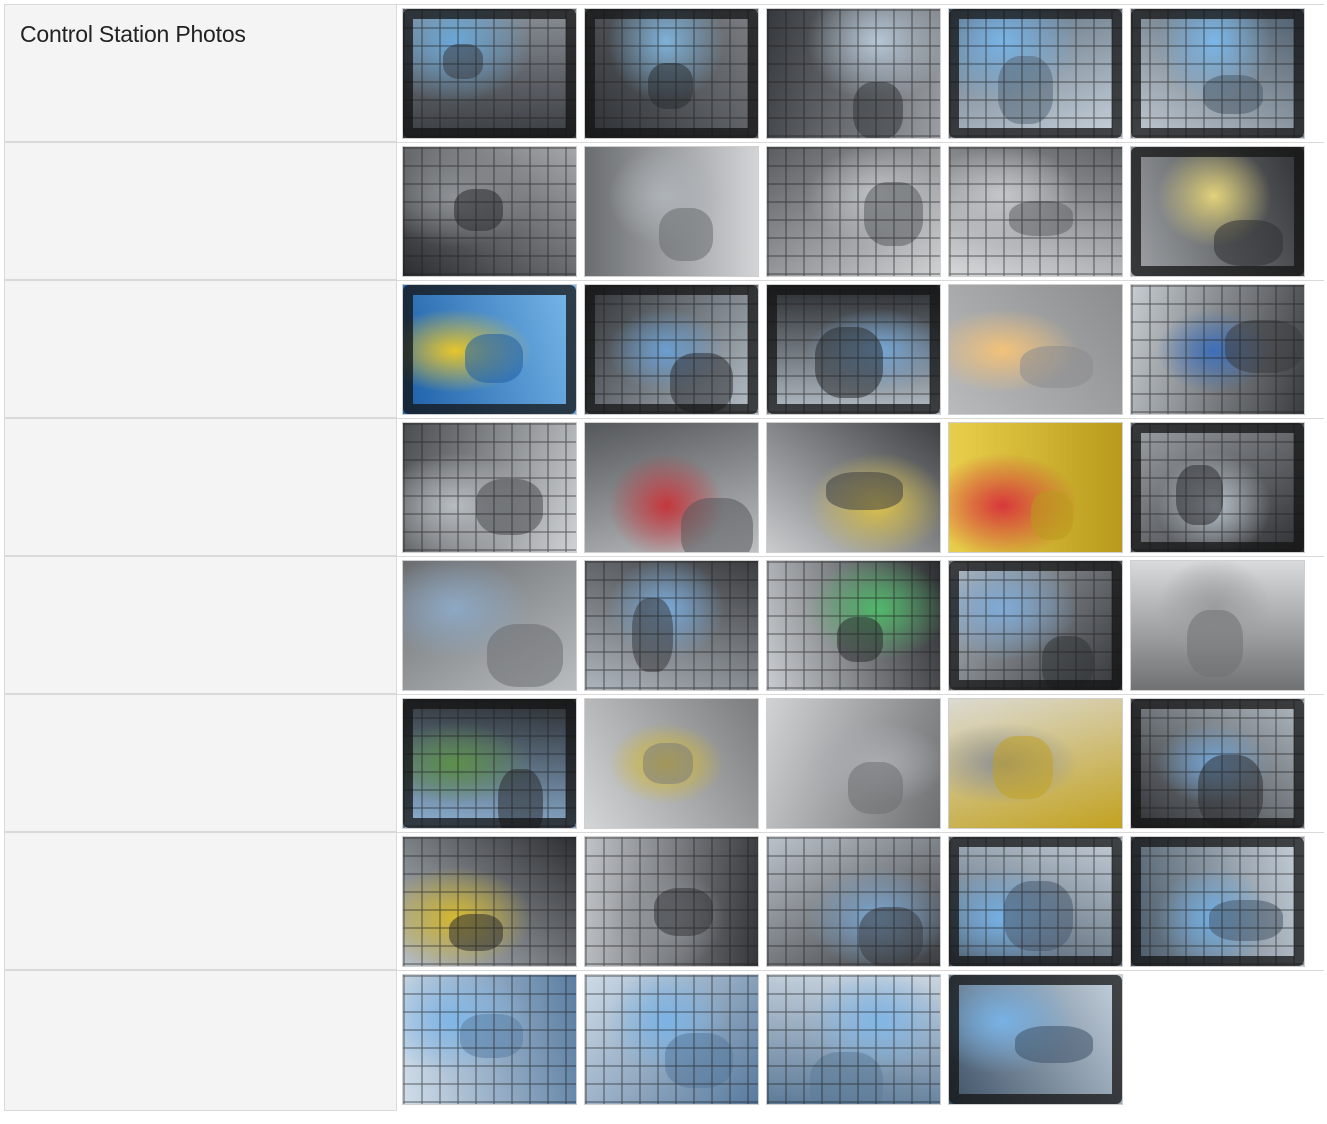  I want to click on heater-vents-photo, so click(853, 763).